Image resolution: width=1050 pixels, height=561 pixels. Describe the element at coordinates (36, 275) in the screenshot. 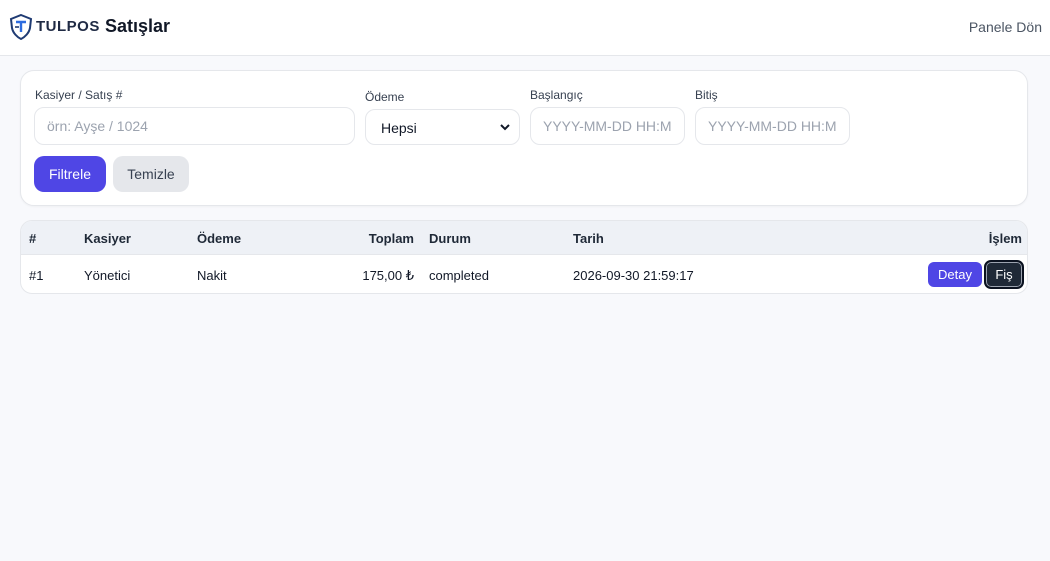

I see `sale-id: #1` at that location.